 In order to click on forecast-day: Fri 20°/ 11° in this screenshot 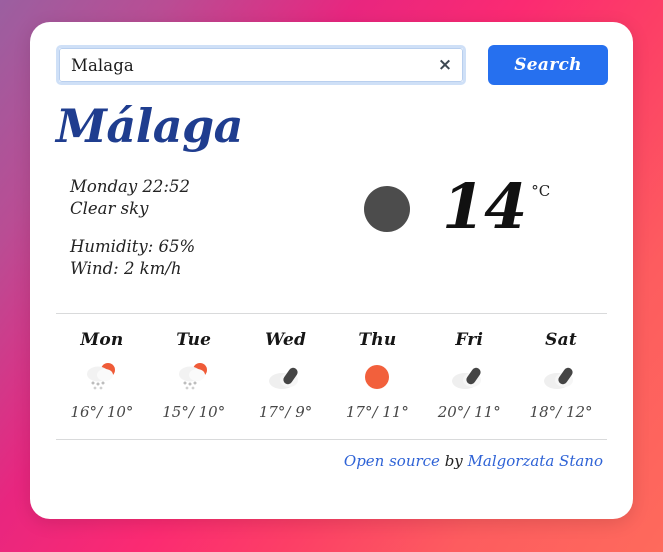, I will do `click(469, 375)`.